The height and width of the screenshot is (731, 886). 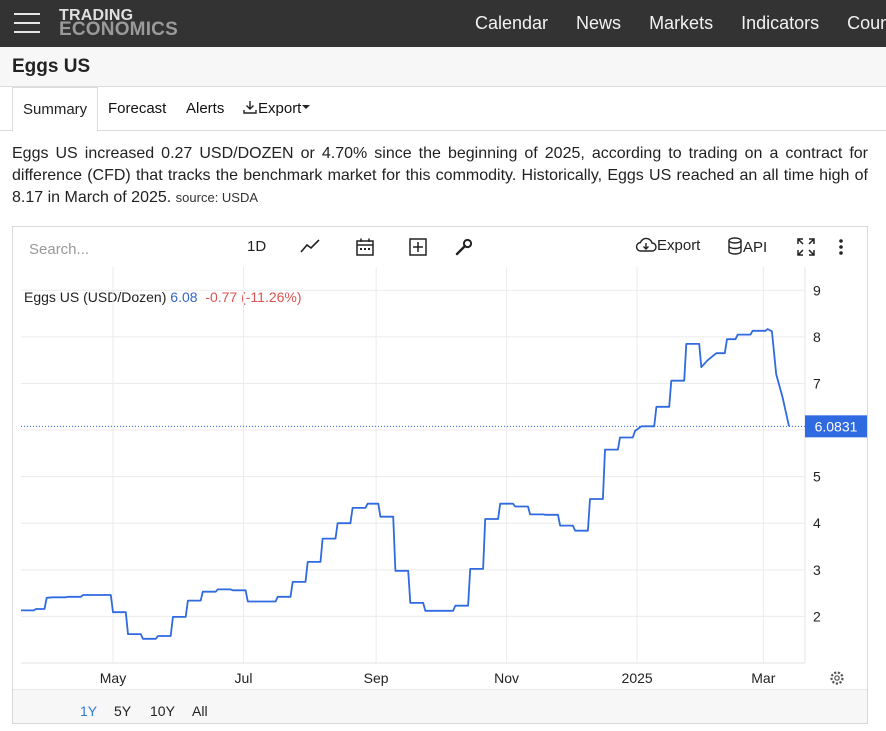 What do you see at coordinates (511, 23) in the screenshot?
I see `nav-calendar: Calendar` at bounding box center [511, 23].